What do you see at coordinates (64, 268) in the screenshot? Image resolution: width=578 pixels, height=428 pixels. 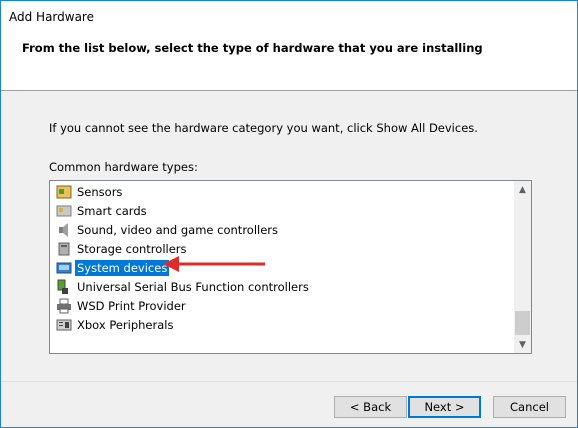 I see `system-devices-icon` at bounding box center [64, 268].